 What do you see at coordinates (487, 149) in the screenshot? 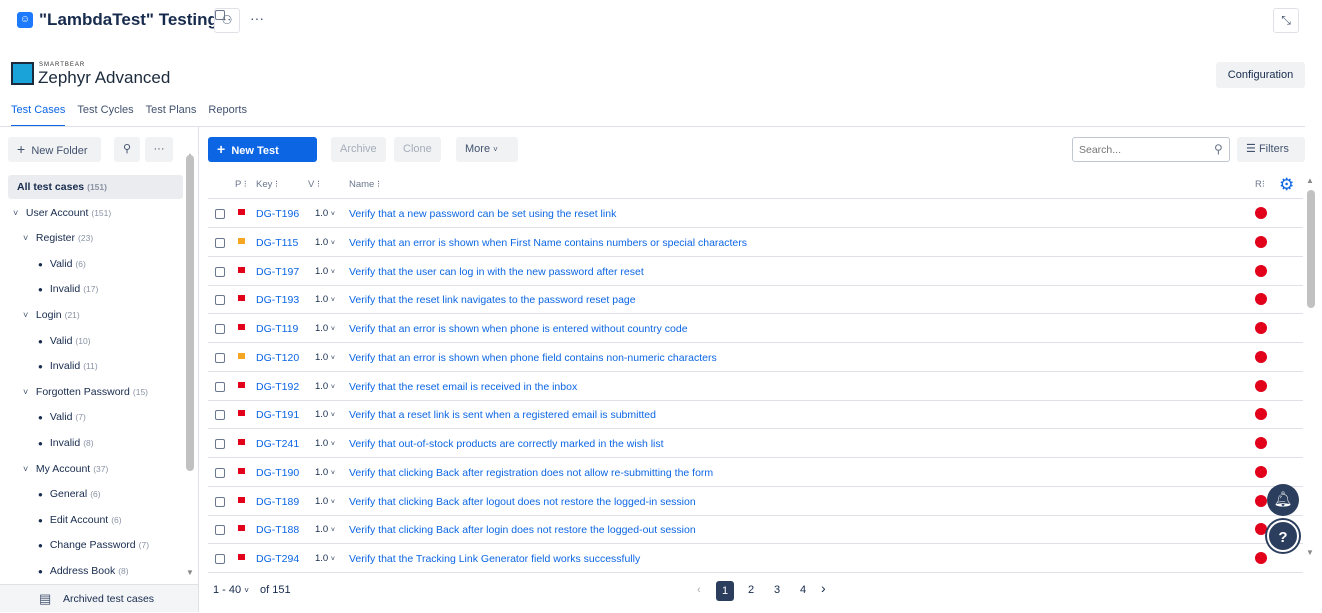
I see `more-button: More ˅` at bounding box center [487, 149].